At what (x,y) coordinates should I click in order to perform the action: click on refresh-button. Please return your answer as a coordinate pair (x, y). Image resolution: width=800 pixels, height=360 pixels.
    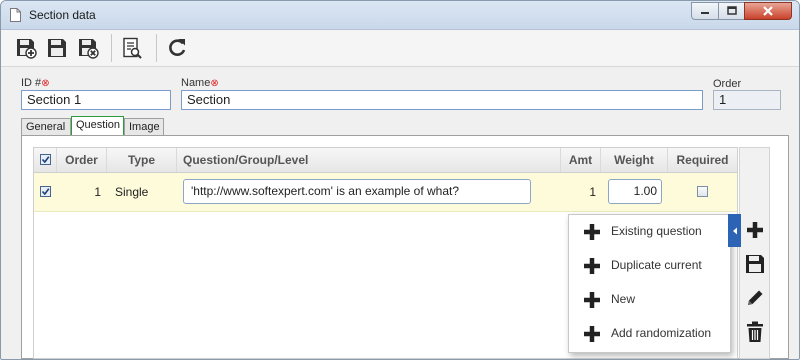
    Looking at the image, I should click on (177, 48).